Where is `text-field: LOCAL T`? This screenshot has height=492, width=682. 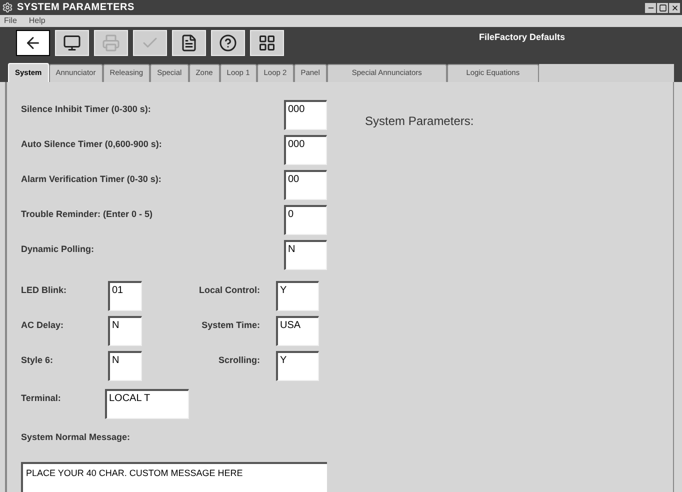
text-field: LOCAL T is located at coordinates (147, 403).